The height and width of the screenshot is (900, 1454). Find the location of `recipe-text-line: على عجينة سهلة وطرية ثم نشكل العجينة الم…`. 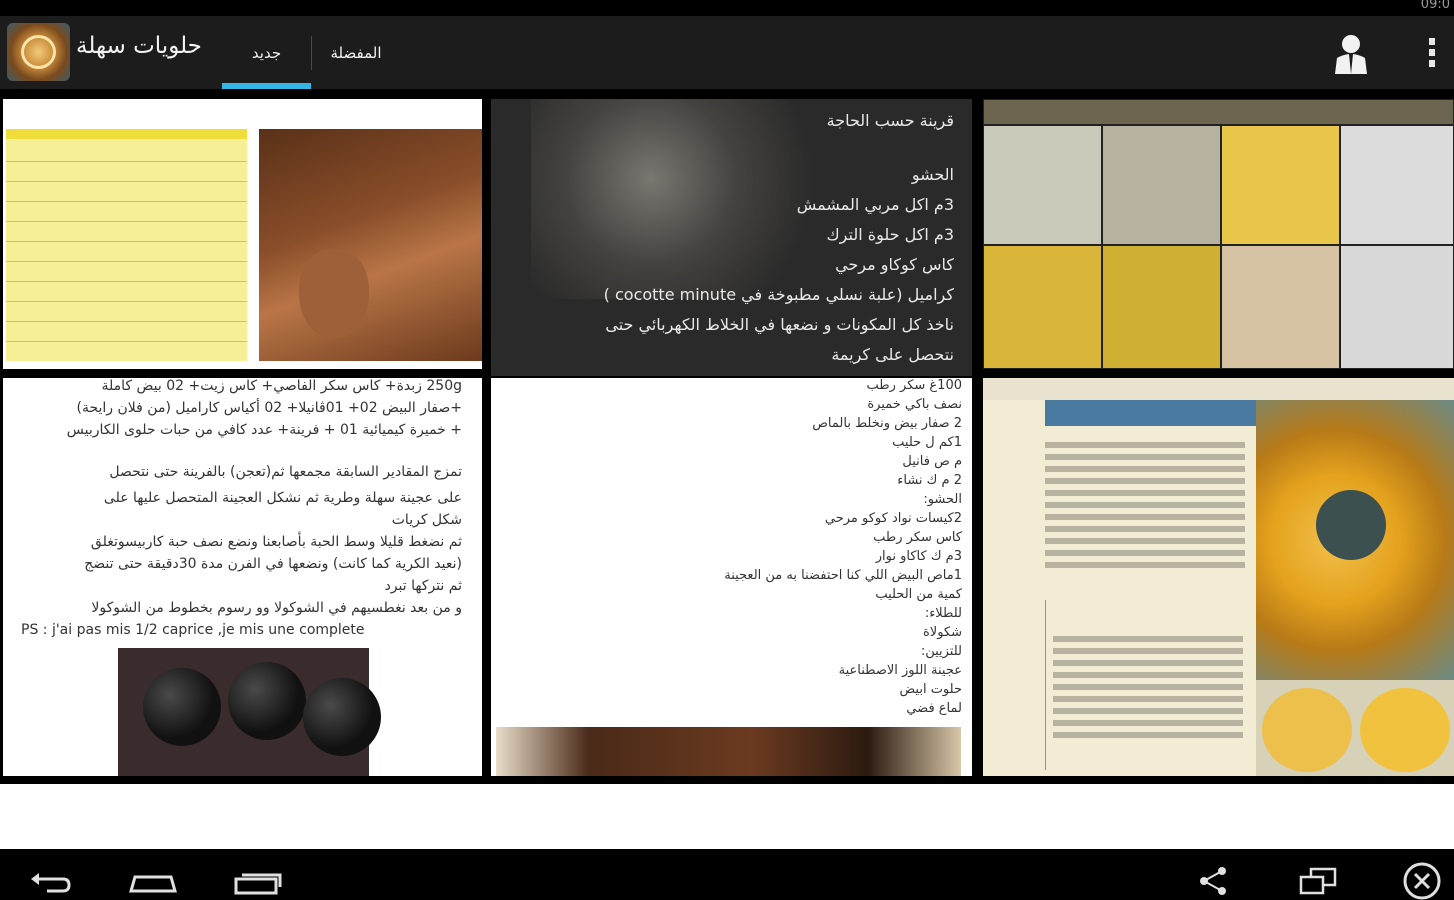

recipe-text-line: على عجينة سهلة وطرية ثم نشكل العجينة الم… is located at coordinates (282, 498).